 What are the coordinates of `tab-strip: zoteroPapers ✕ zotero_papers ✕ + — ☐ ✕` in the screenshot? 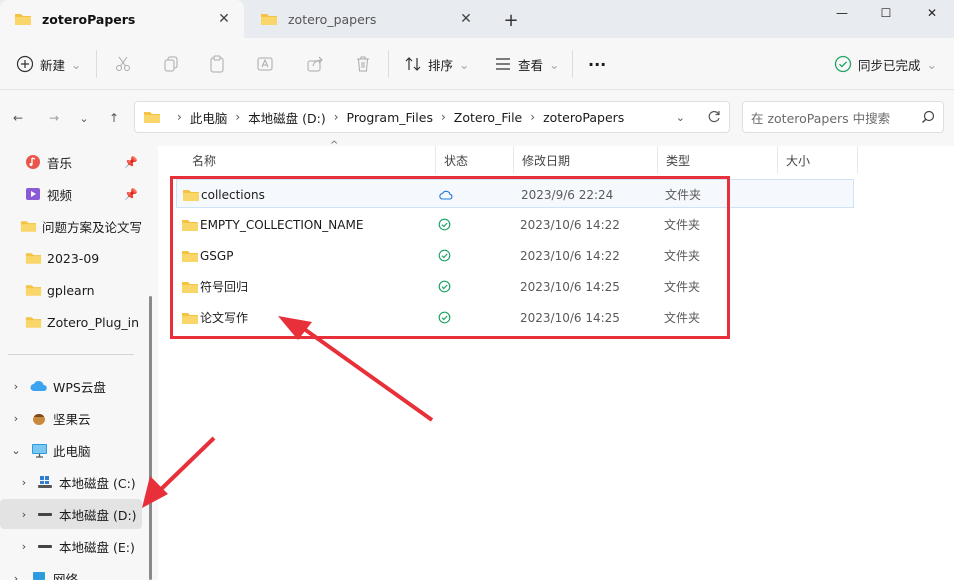 It's located at (477, 19).